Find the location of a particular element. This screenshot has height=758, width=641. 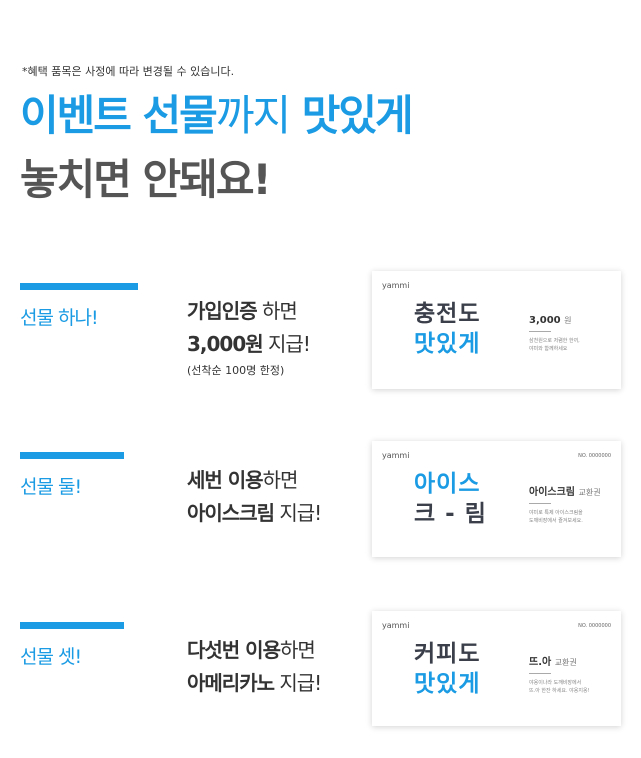

desc-bold: 다섯번 이용 is located at coordinates (234, 650).